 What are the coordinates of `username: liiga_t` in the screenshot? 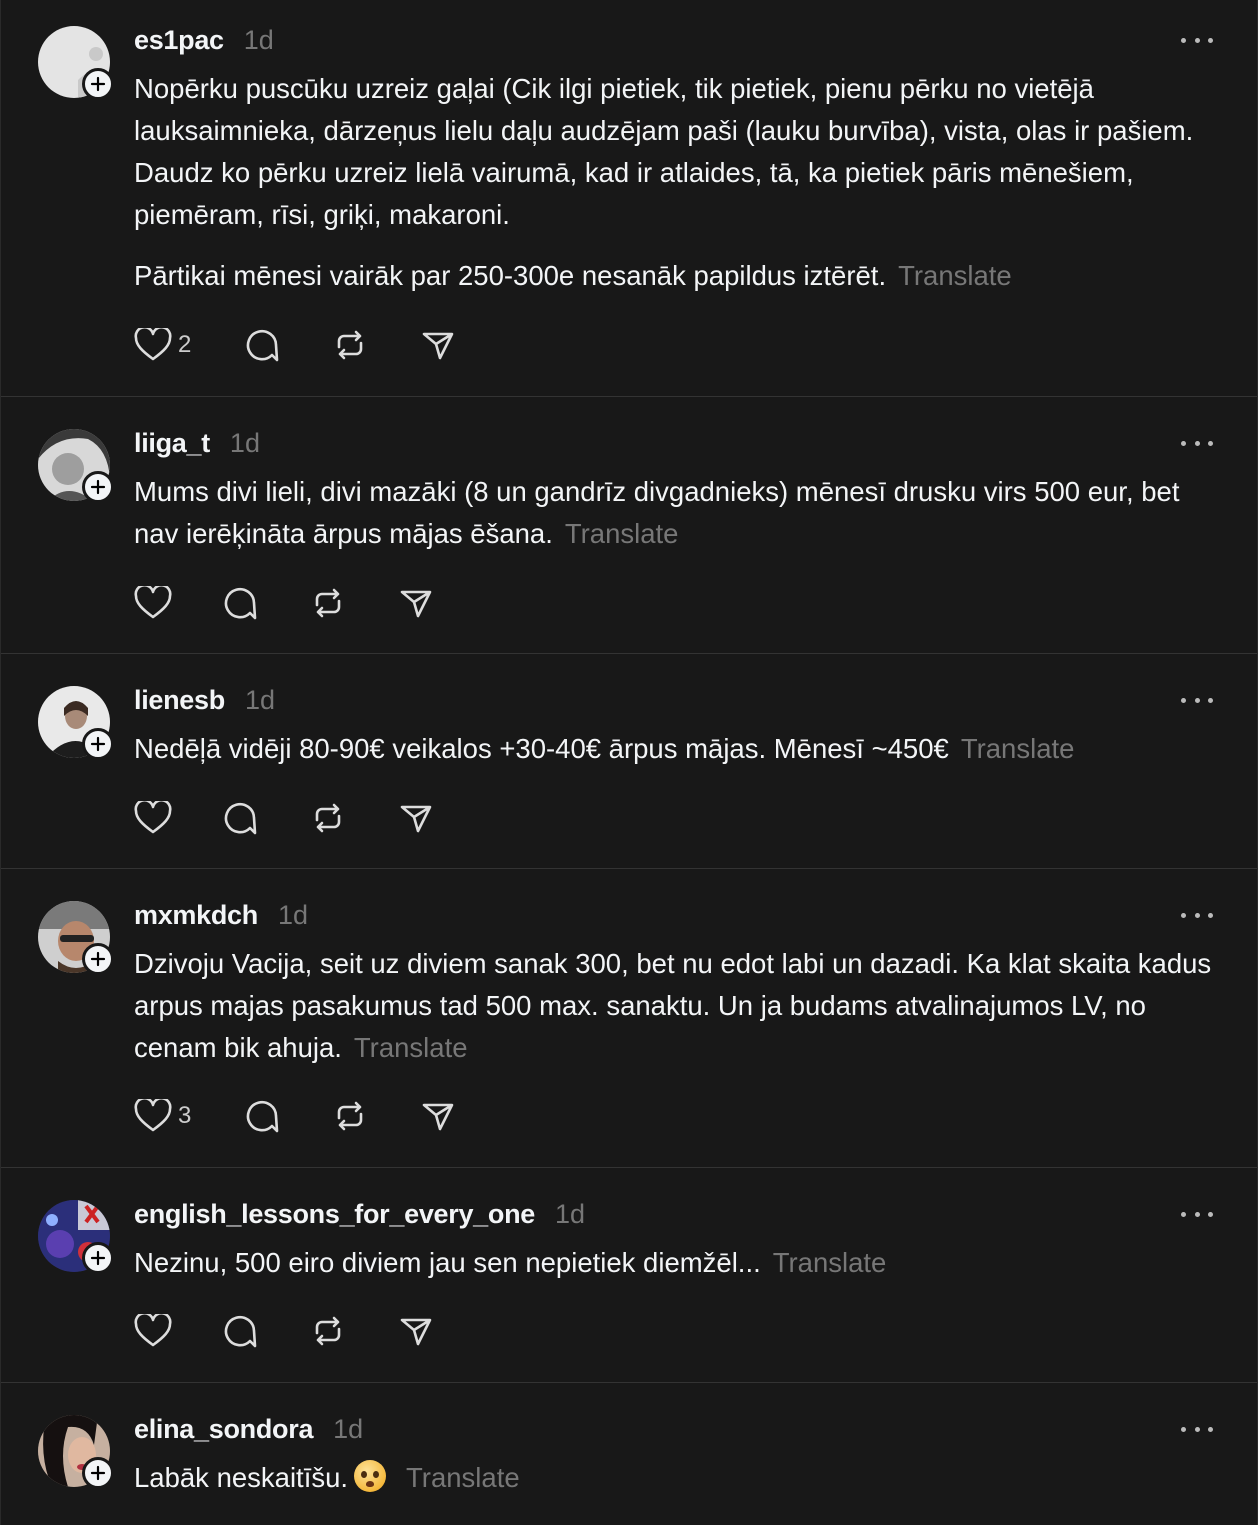 It's located at (172, 443).